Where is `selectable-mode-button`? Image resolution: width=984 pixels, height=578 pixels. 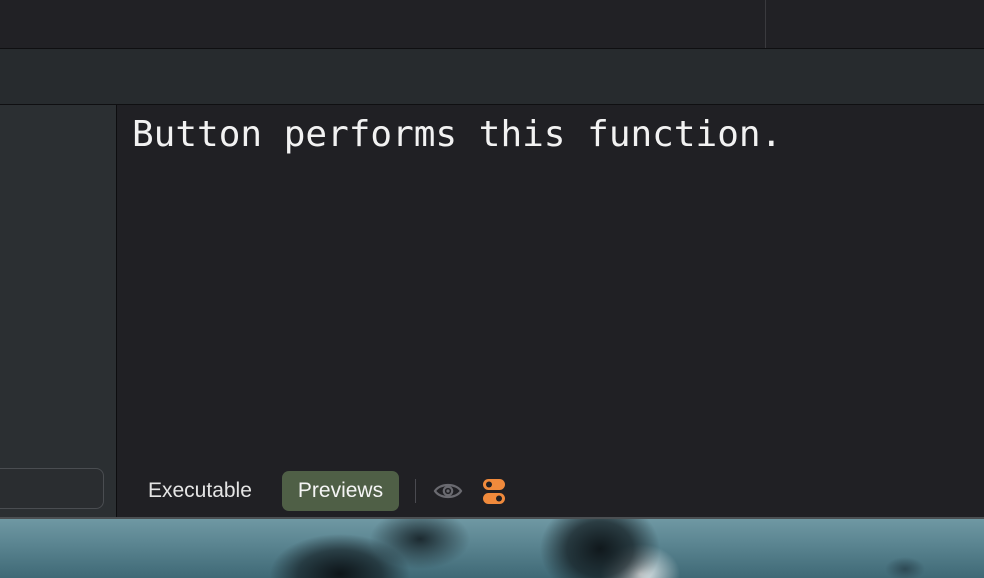
selectable-mode-button is located at coordinates (494, 491).